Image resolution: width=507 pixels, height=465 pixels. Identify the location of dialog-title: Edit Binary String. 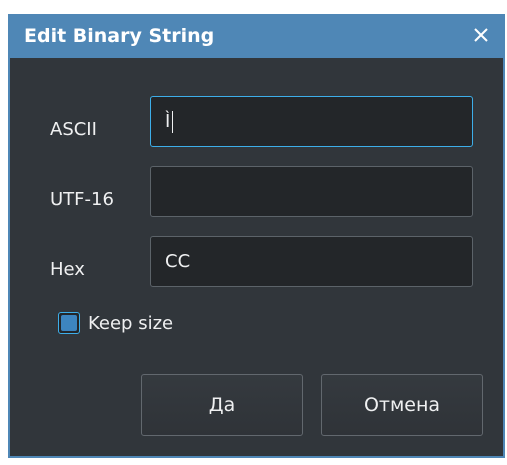
(119, 36).